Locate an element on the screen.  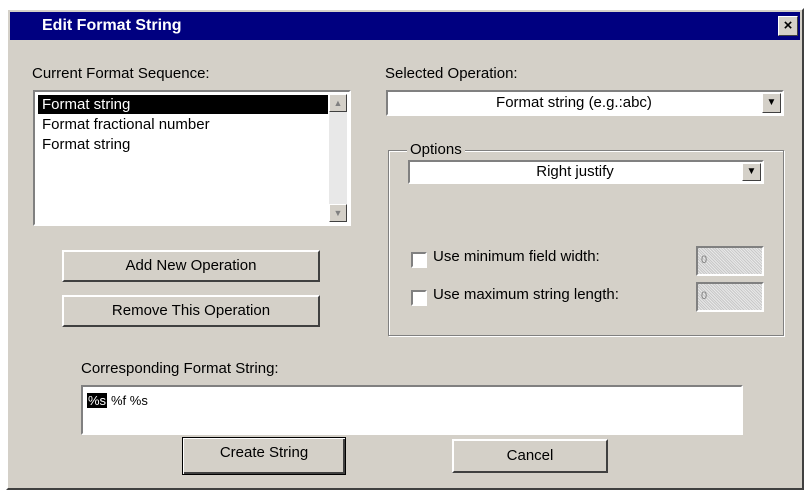
min-width-field: 0 is located at coordinates (730, 261).